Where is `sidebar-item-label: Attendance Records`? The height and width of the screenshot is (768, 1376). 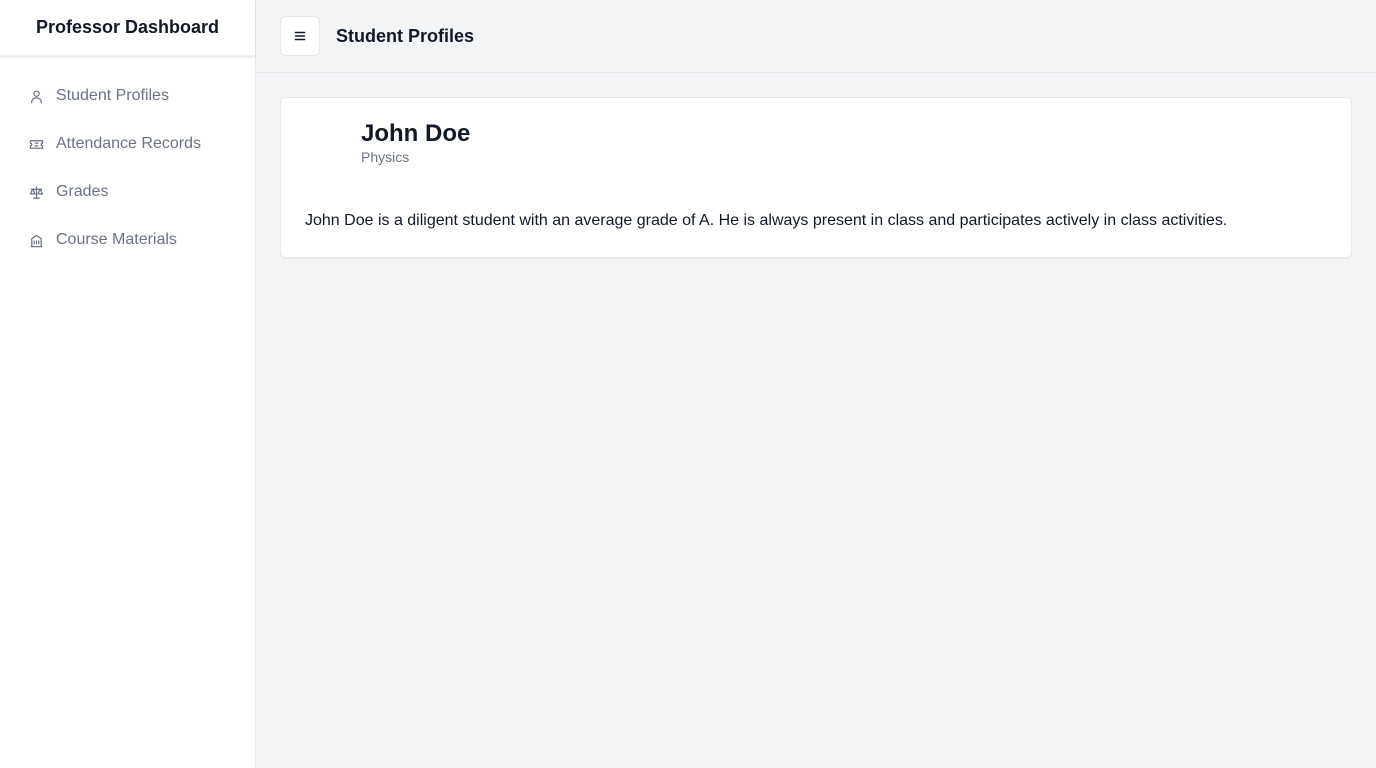
sidebar-item-label: Attendance Records is located at coordinates (128, 143).